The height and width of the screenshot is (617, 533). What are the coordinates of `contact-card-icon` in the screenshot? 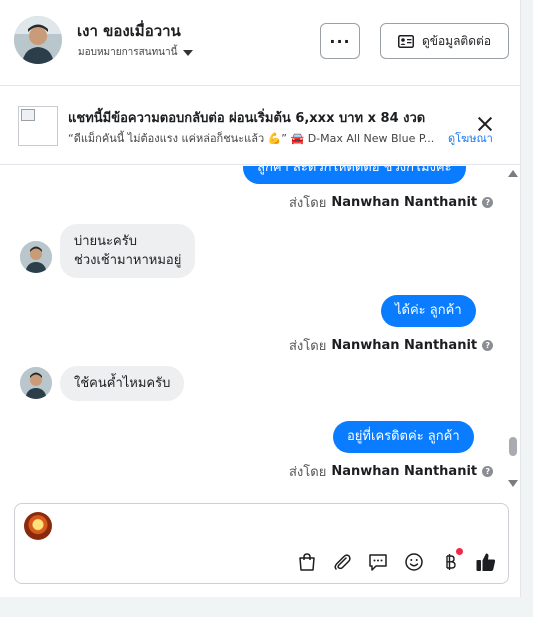 It's located at (405, 41).